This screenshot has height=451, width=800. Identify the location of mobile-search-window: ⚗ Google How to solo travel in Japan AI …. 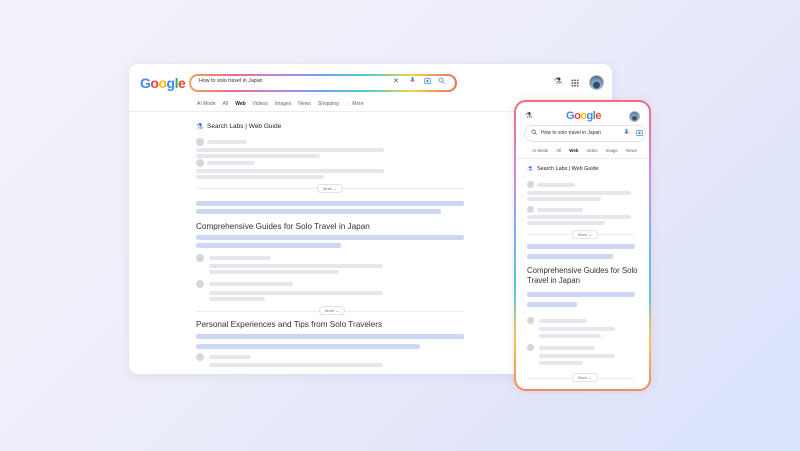
(582, 245).